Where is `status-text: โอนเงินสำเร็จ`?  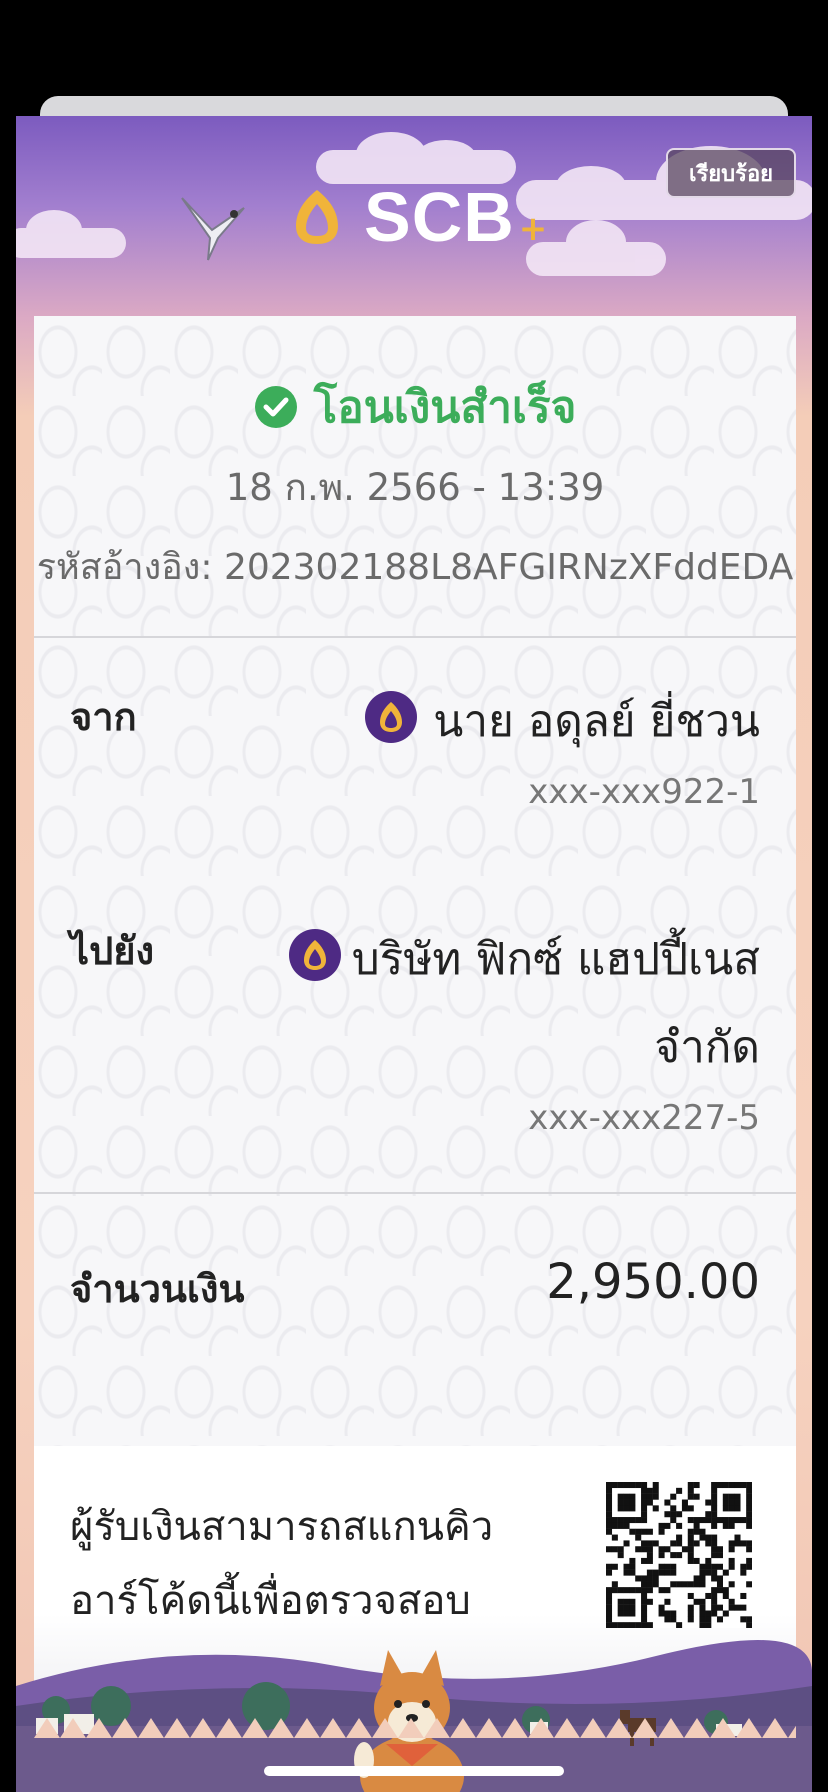
status-text: โอนเงินสำเร็จ is located at coordinates (445, 407).